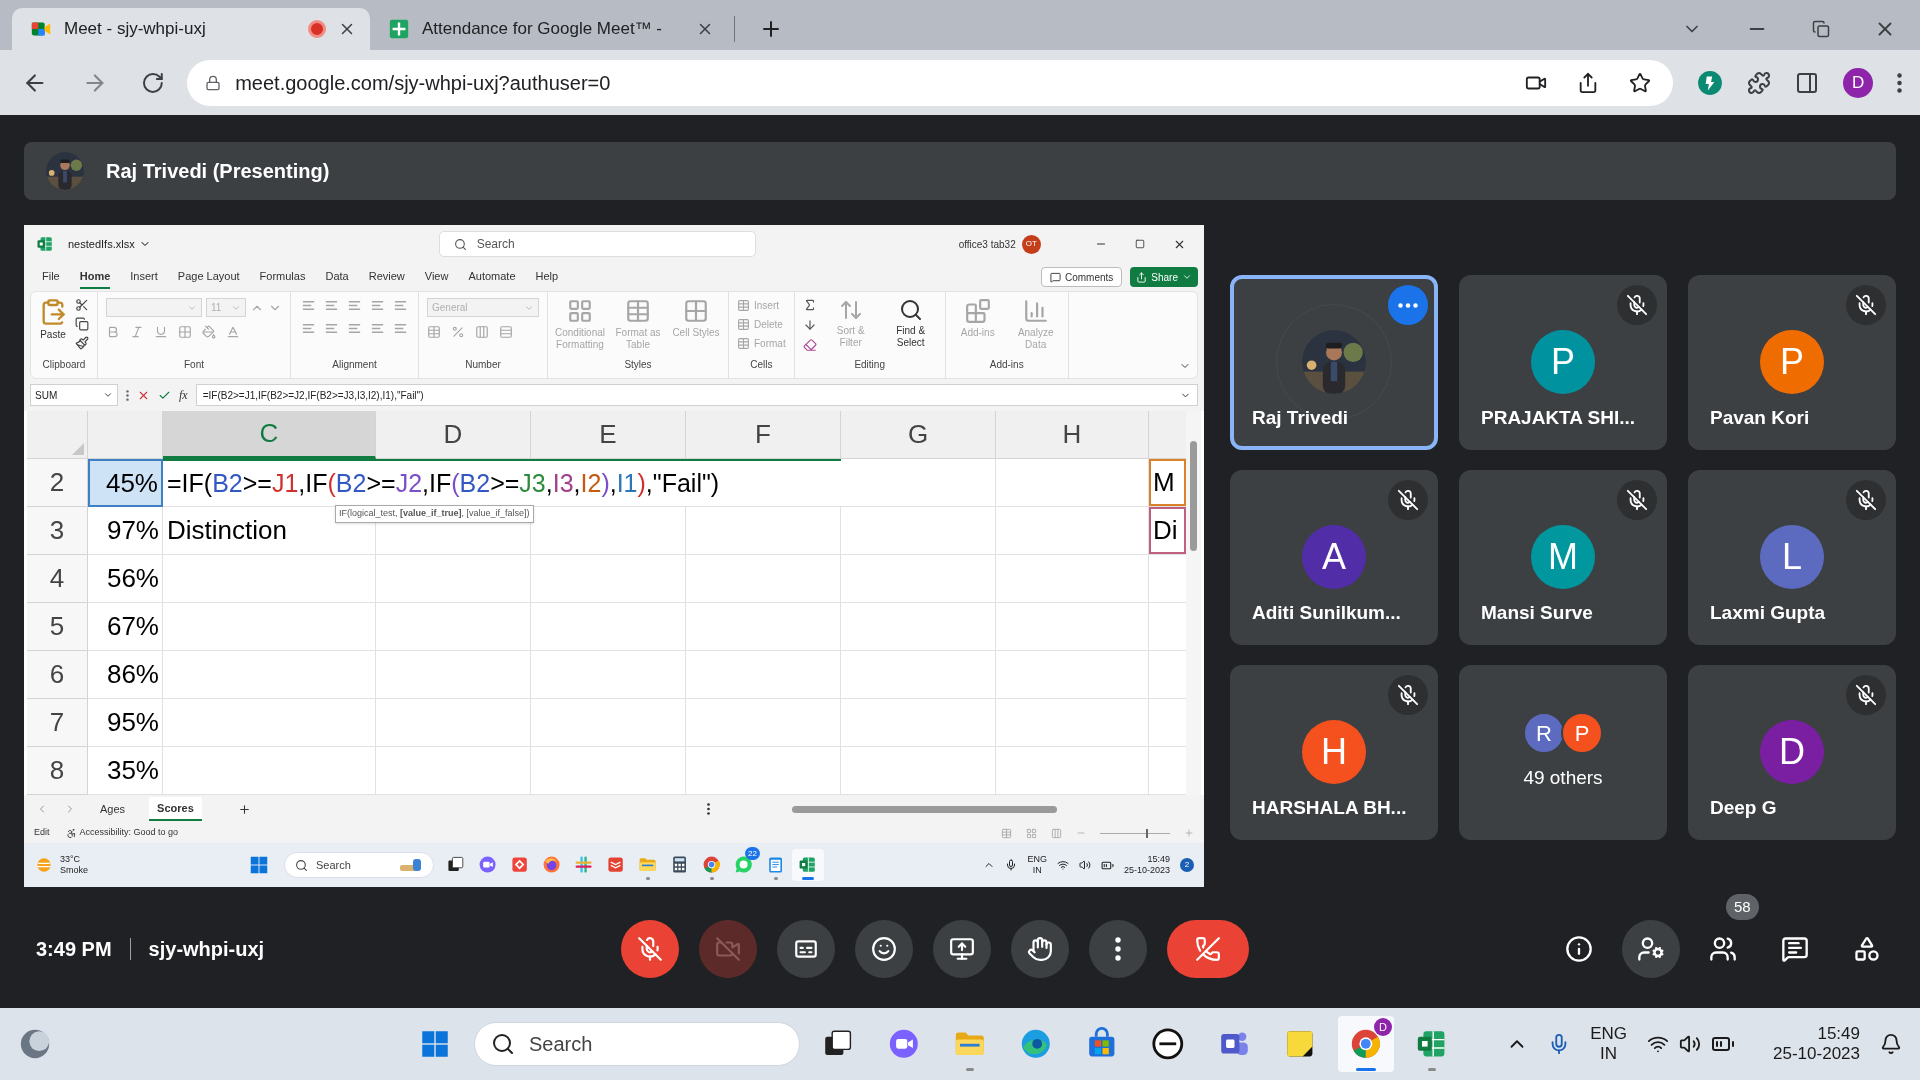  What do you see at coordinates (492, 277) in the screenshot?
I see `ribbon-tab: Automate` at bounding box center [492, 277].